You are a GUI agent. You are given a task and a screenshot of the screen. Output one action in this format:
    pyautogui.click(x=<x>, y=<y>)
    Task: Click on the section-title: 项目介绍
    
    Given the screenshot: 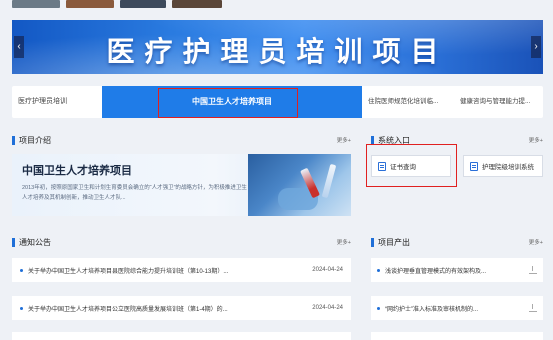 What is the action you would take?
    pyautogui.click(x=35, y=140)
    